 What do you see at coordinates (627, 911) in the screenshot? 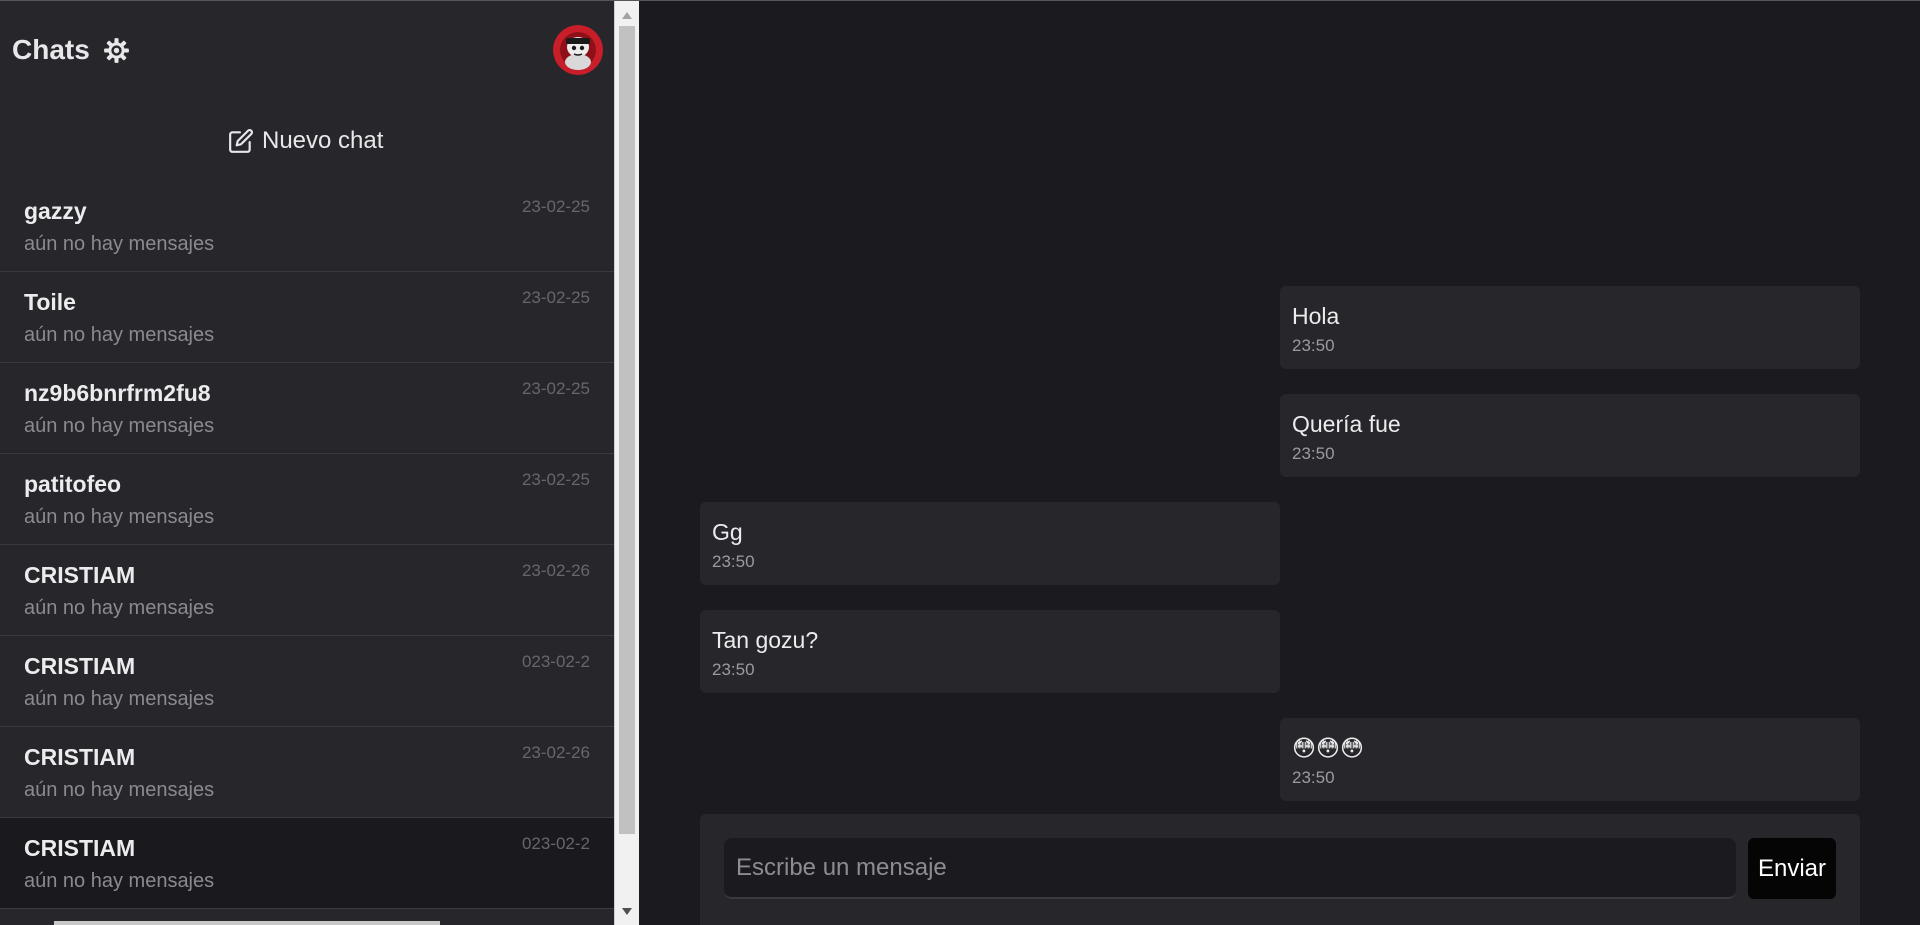
I see `scroll-down-arrow-icon` at bounding box center [627, 911].